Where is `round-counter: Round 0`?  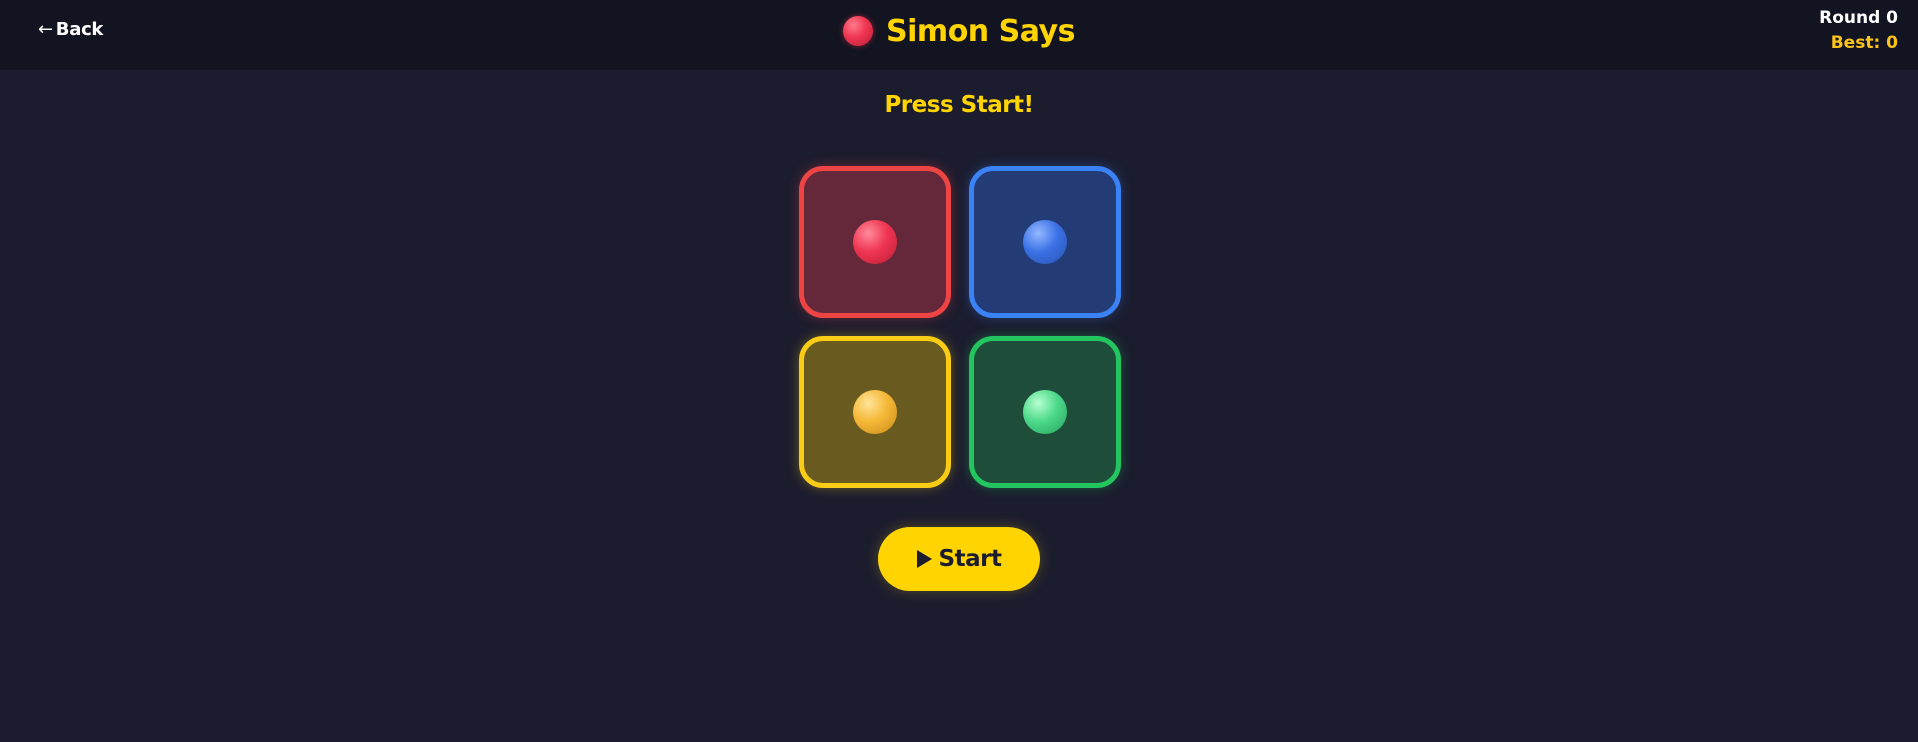
round-counter: Round 0 is located at coordinates (1858, 18).